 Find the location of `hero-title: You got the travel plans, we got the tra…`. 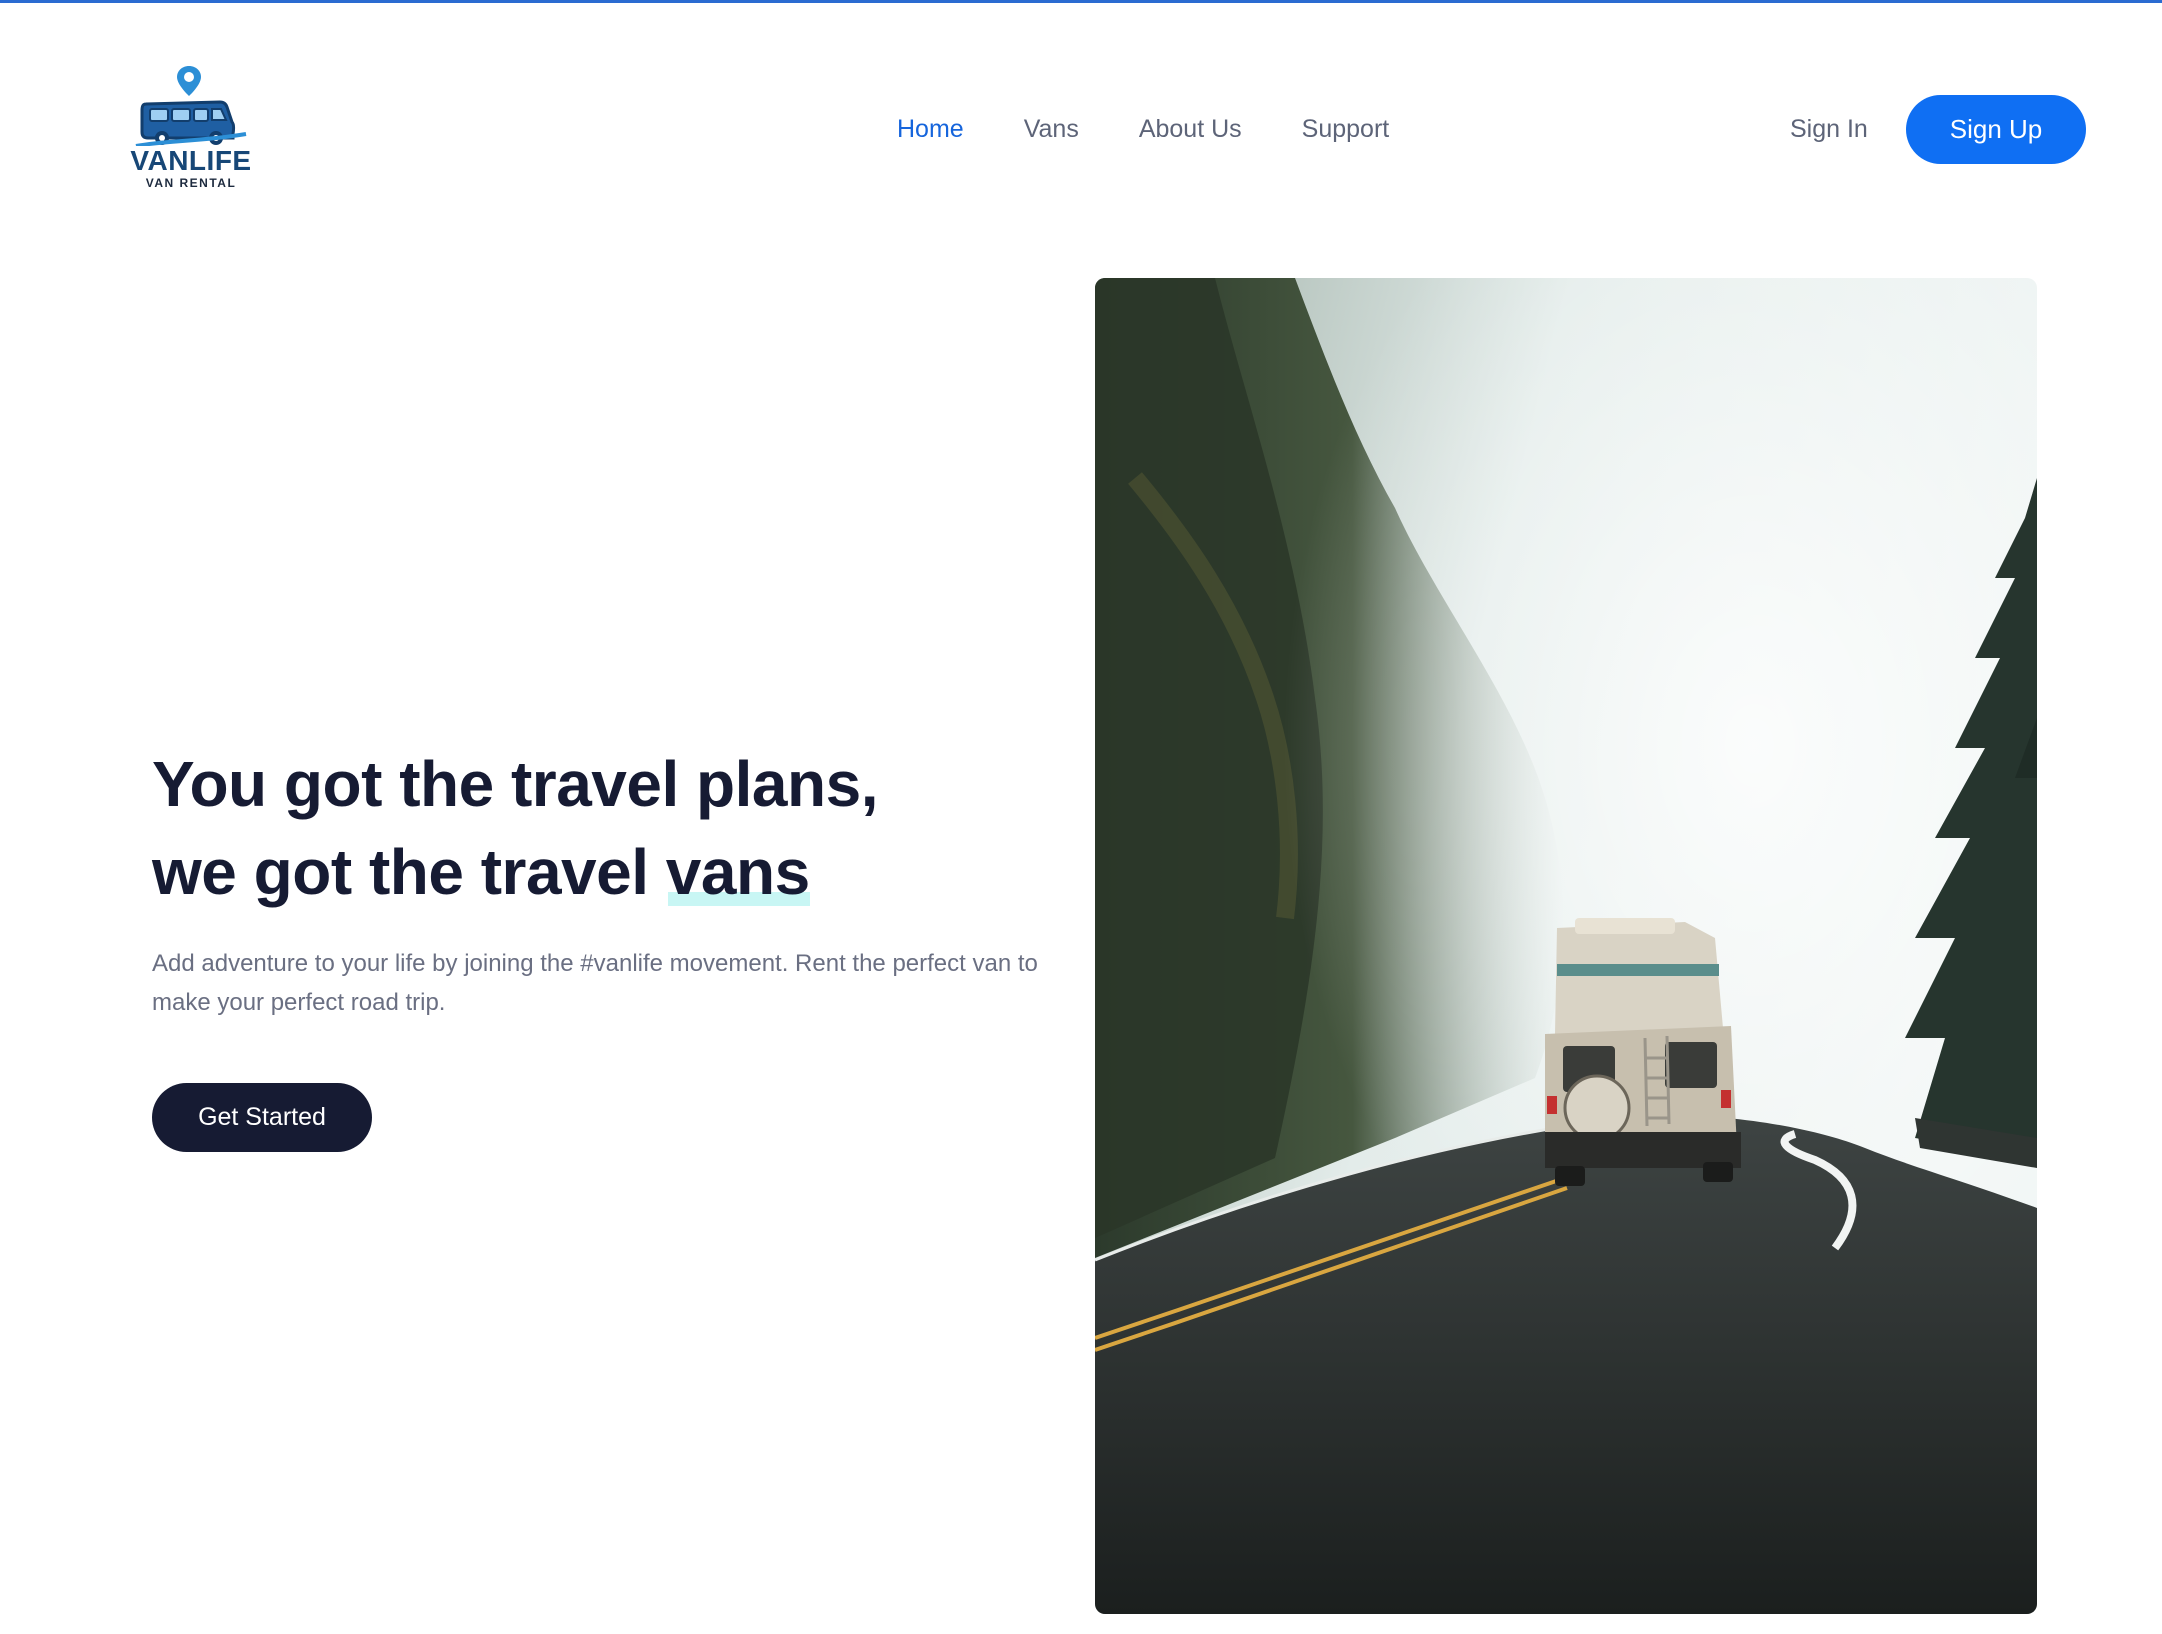

hero-title: You got the travel plans, we got the tra… is located at coordinates (622, 828).